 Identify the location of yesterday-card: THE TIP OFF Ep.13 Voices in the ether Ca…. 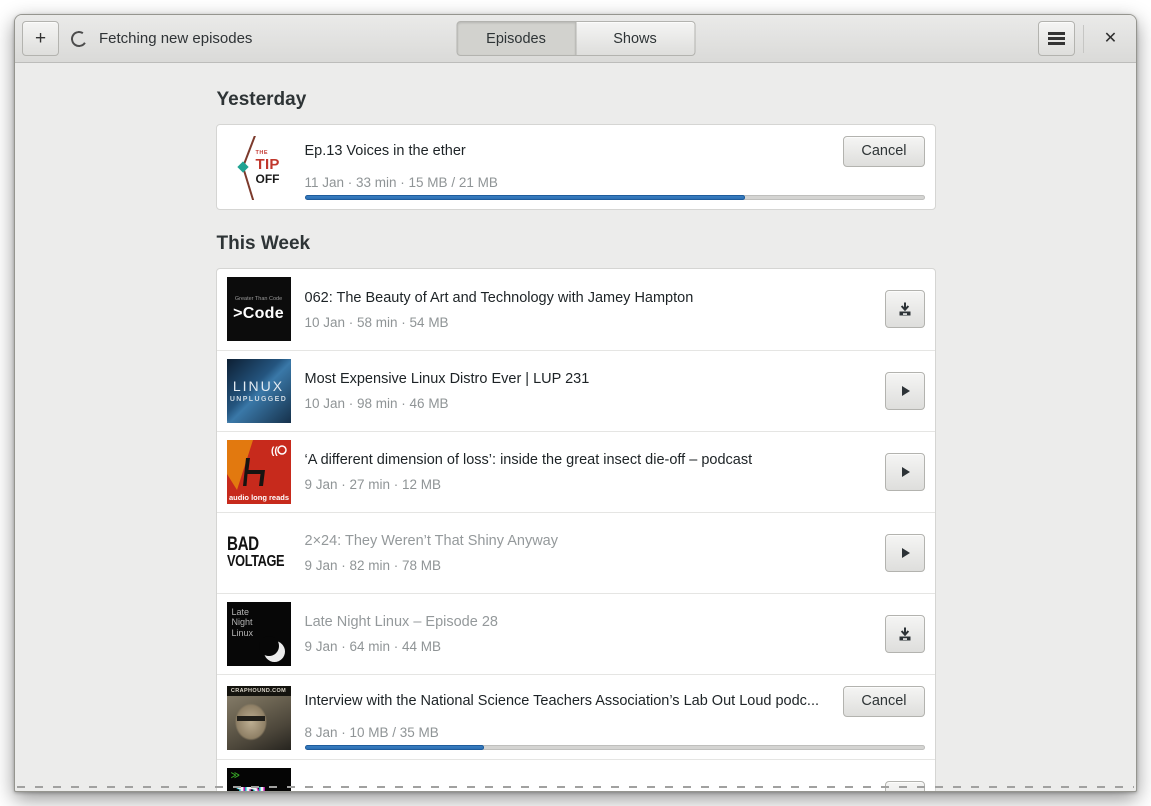
(575, 166).